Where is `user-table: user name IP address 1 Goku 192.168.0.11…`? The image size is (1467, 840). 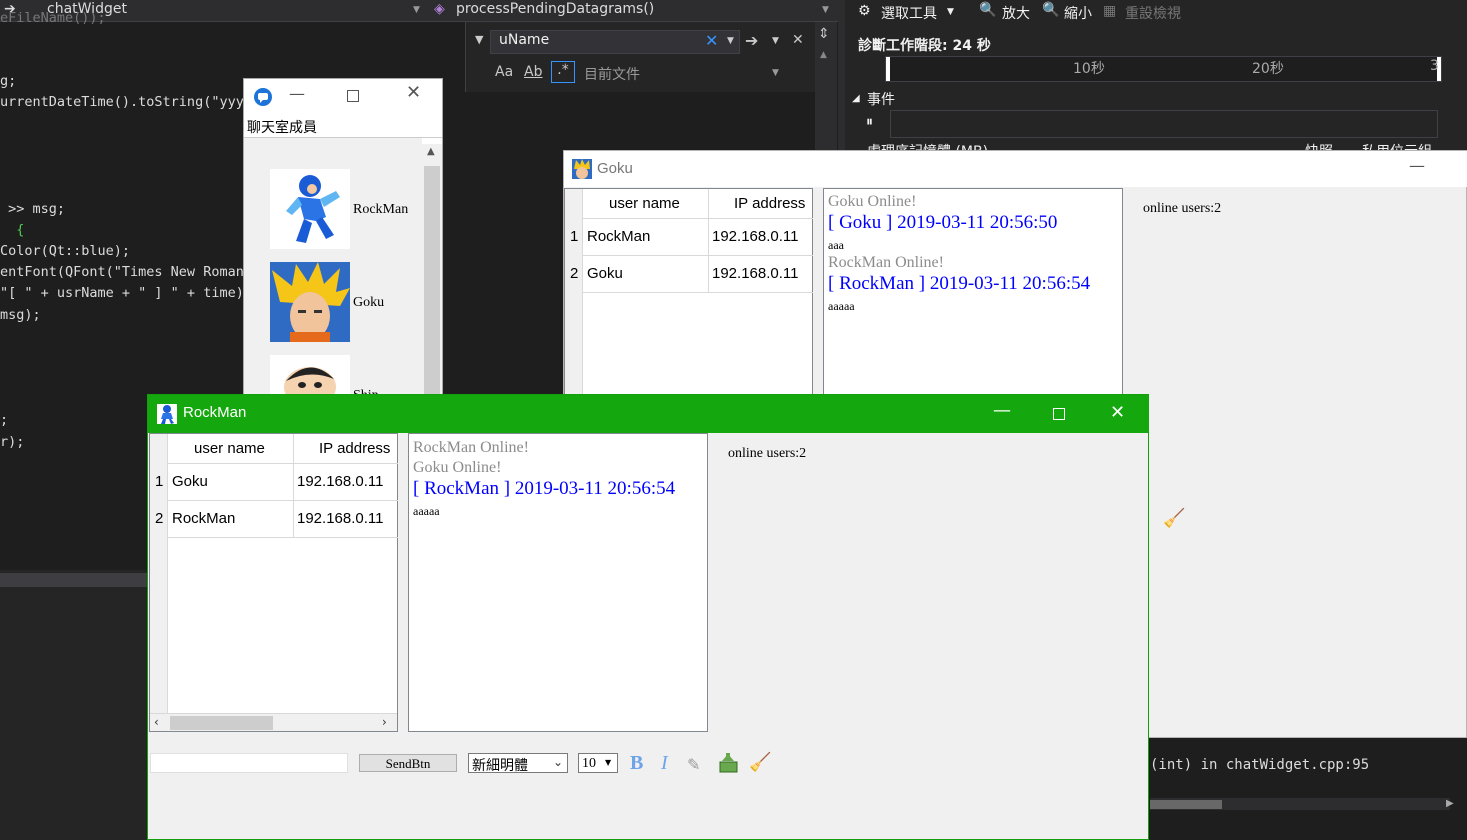
user-table: user name IP address 1 Goku 192.168.0.11… is located at coordinates (273, 582).